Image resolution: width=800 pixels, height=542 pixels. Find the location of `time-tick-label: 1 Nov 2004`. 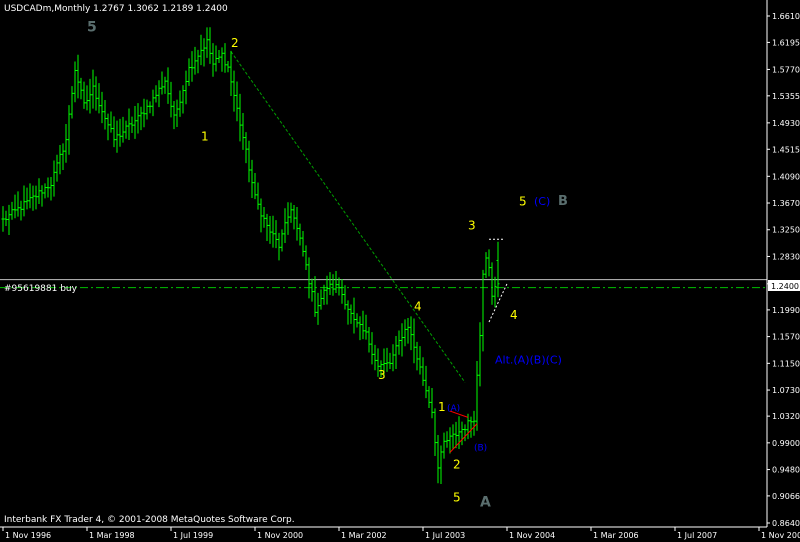

time-tick-label: 1 Nov 2004 is located at coordinates (532, 535).